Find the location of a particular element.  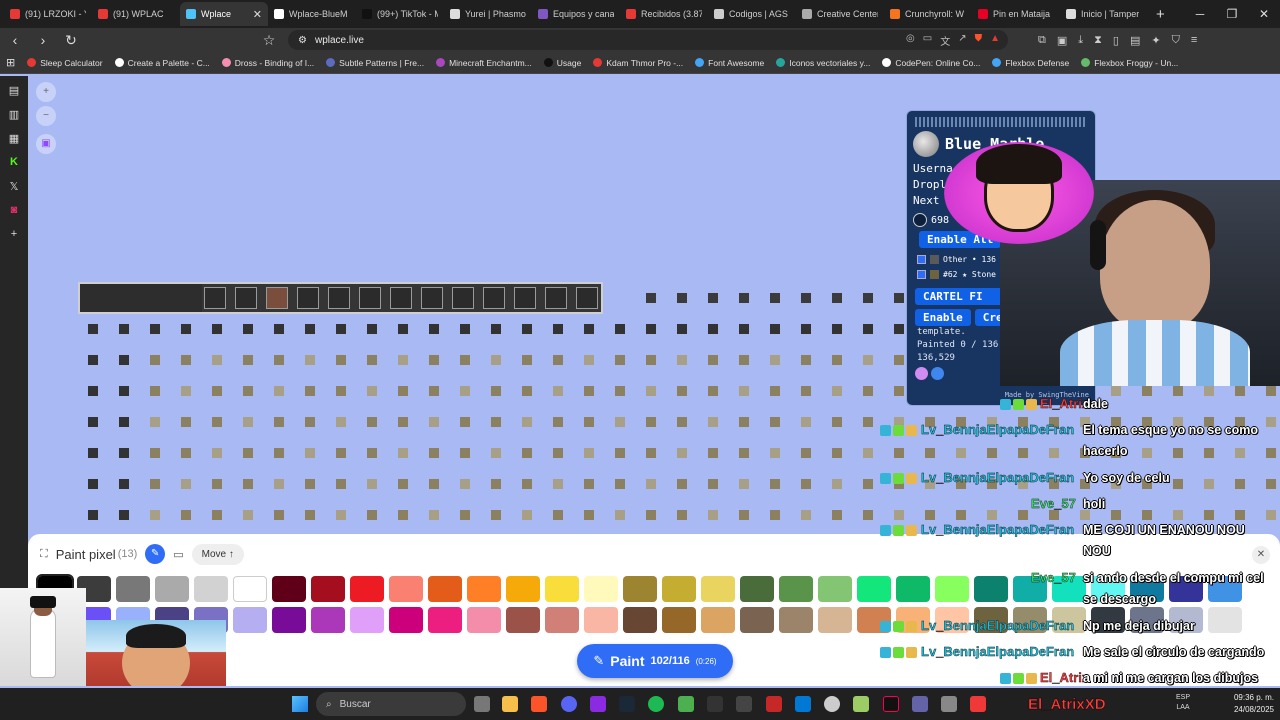

screenshot-icon: ▣ is located at coordinates (1062, 40).